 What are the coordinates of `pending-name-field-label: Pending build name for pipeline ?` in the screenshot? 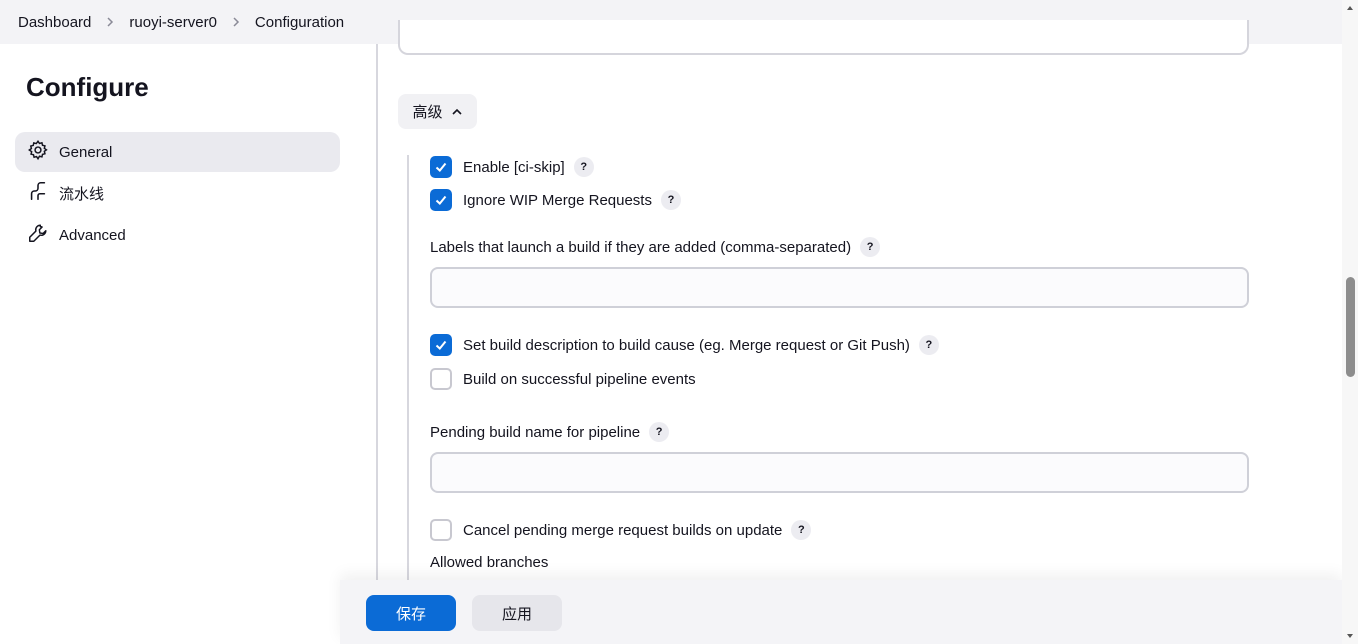 It's located at (550, 432).